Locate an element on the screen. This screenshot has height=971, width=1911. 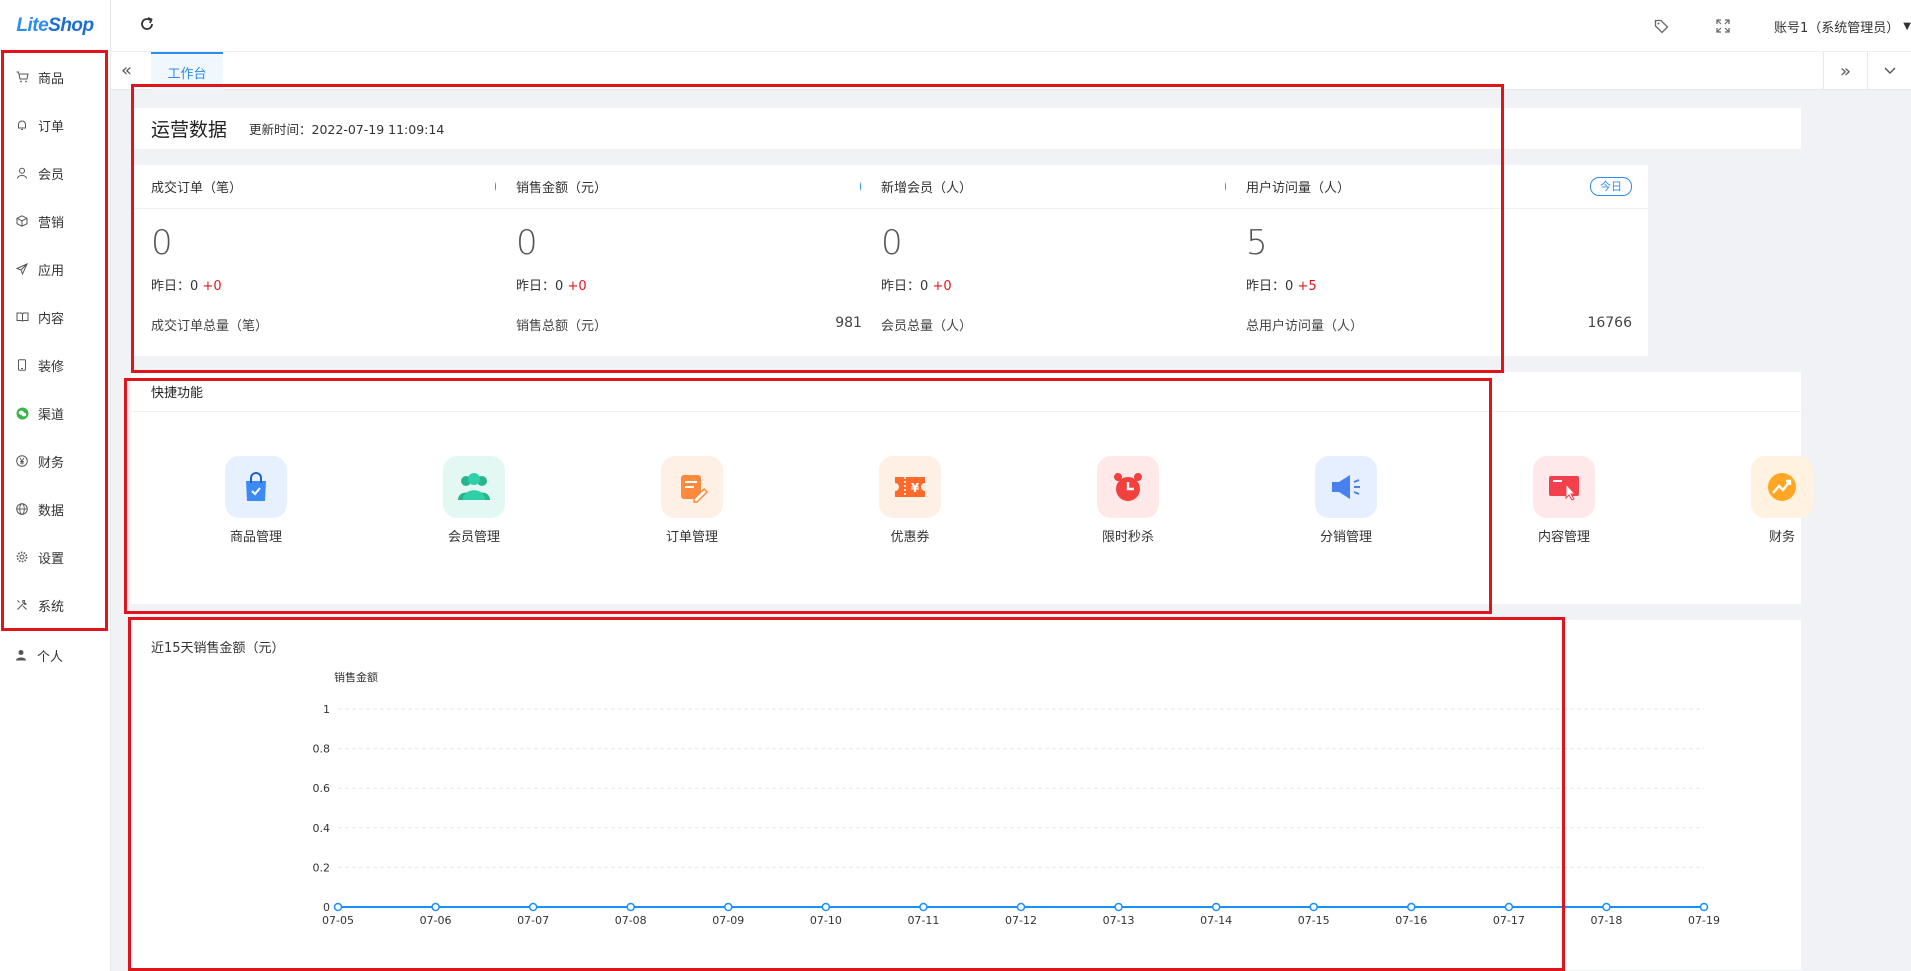
globe-icon is located at coordinates (22, 509).